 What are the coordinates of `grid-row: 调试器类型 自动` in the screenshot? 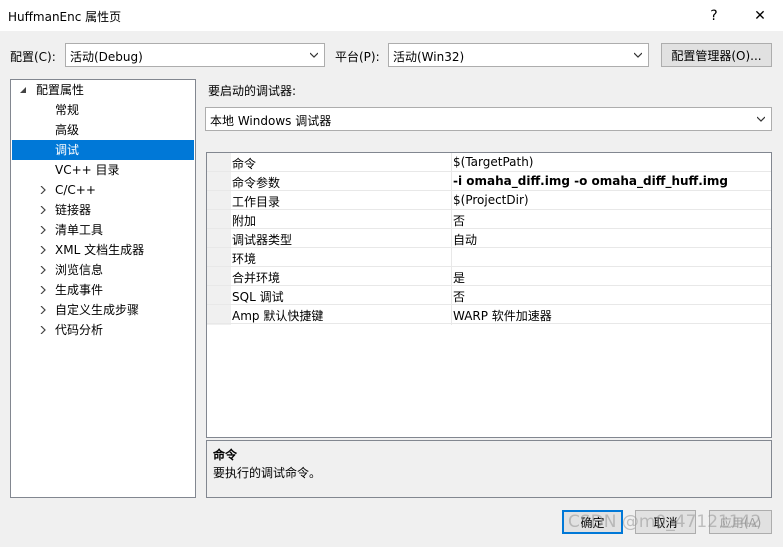 It's located at (489, 238).